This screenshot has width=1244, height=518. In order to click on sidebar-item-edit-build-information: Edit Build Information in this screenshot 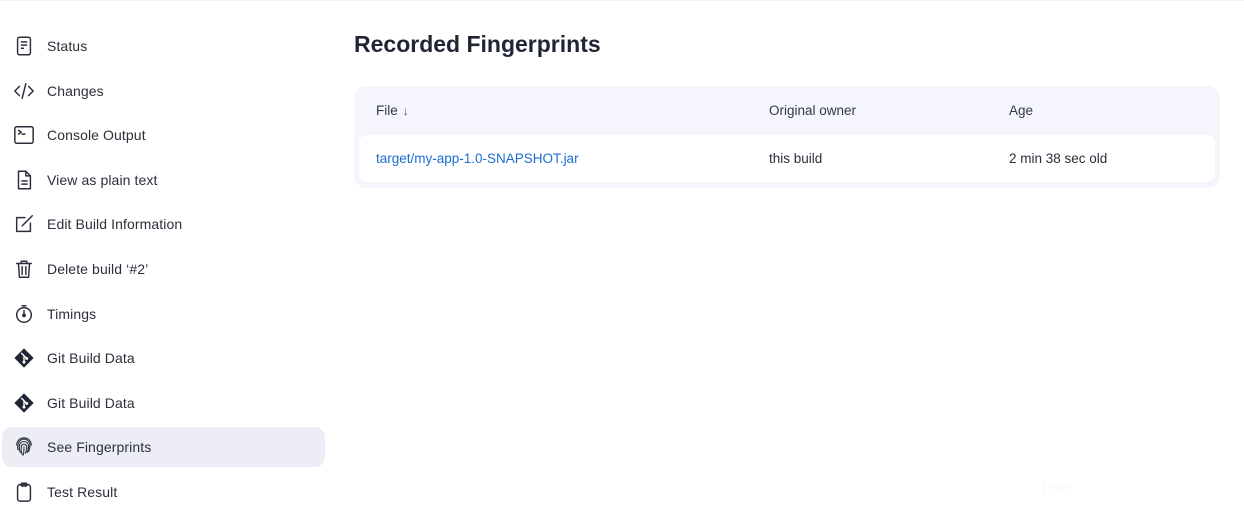, I will do `click(163, 224)`.